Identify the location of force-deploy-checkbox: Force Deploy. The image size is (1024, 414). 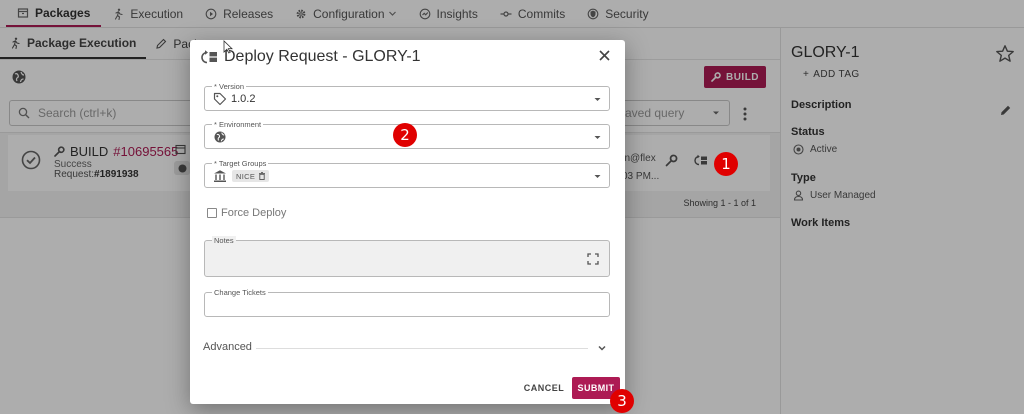
(246, 213).